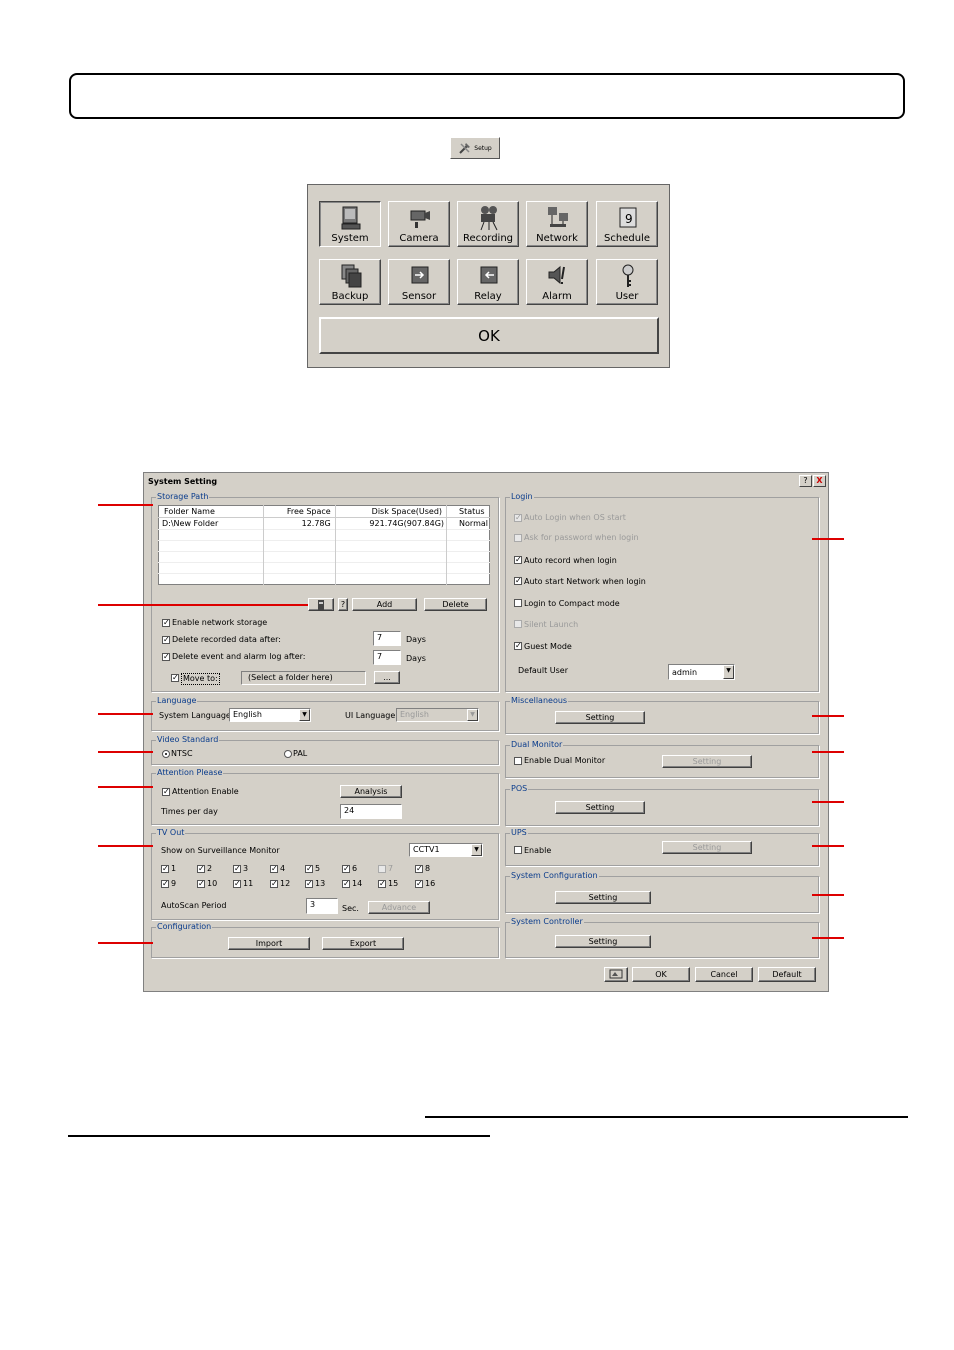 Image resolution: width=954 pixels, height=1350 pixels. Describe the element at coordinates (707, 847) in the screenshot. I see `ups-setting-button: Setting` at that location.